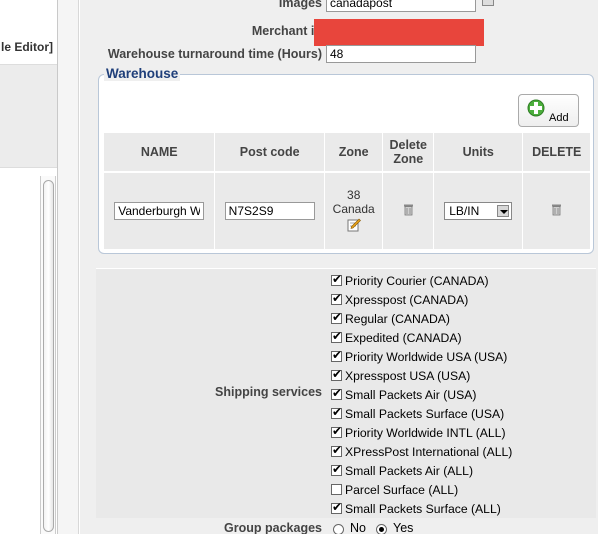  I want to click on warehouse-name-input, so click(159, 211).